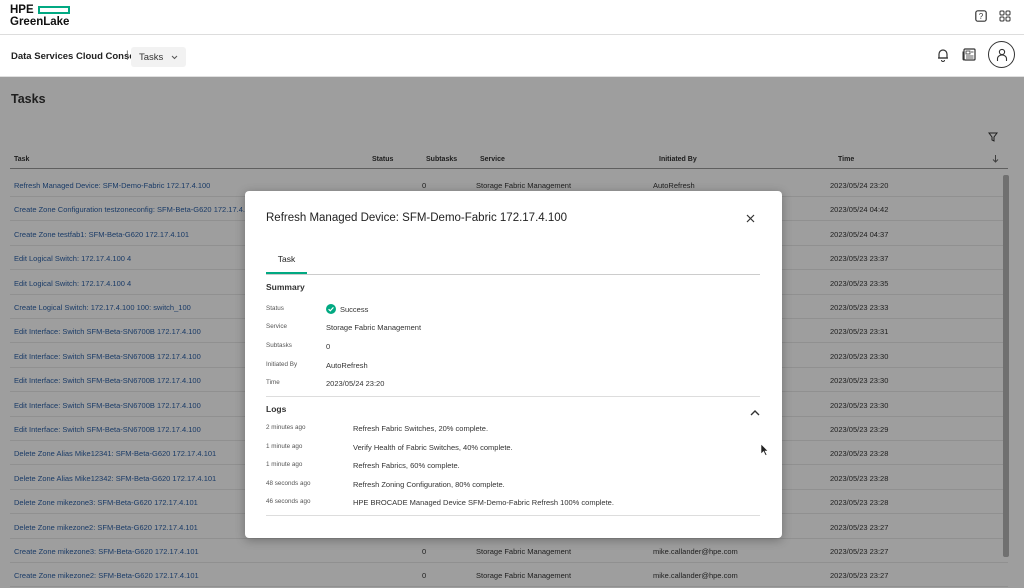 This screenshot has width=1024, height=588. Describe the element at coordinates (331, 309) in the screenshot. I see `success-check-icon` at that location.